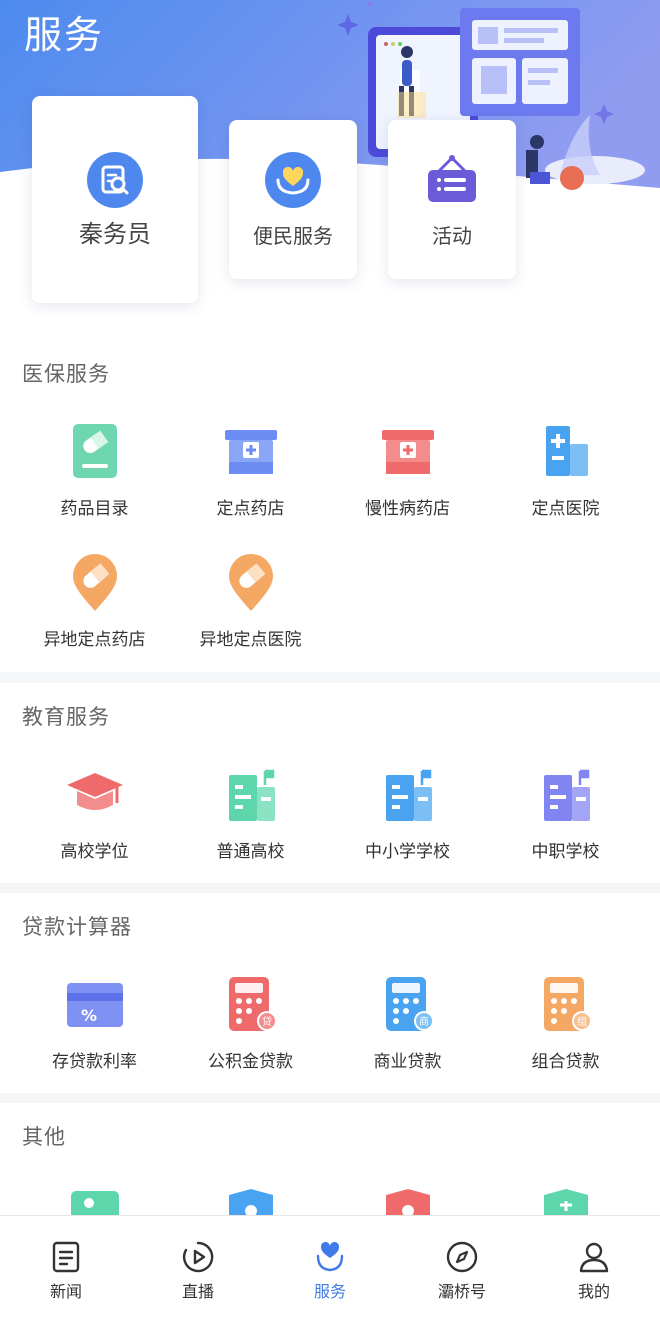 This screenshot has height=1321, width=660. Describe the element at coordinates (250, 1062) in the screenshot. I see `item-label: 公积金贷款` at that location.